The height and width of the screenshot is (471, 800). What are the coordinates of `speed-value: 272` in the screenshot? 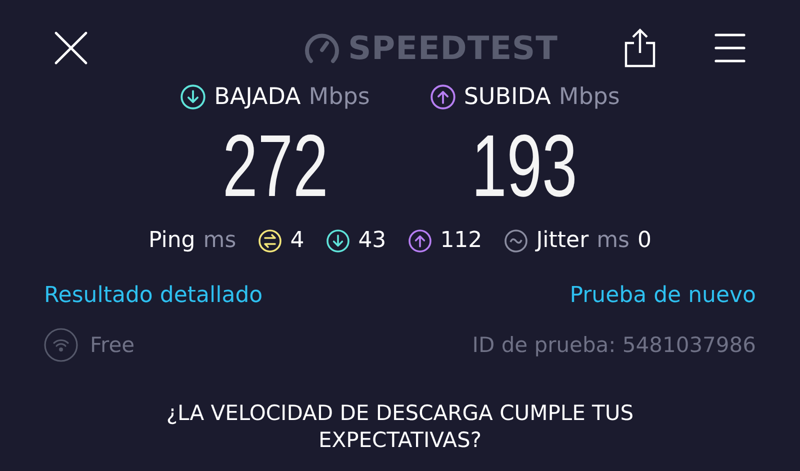 It's located at (275, 166).